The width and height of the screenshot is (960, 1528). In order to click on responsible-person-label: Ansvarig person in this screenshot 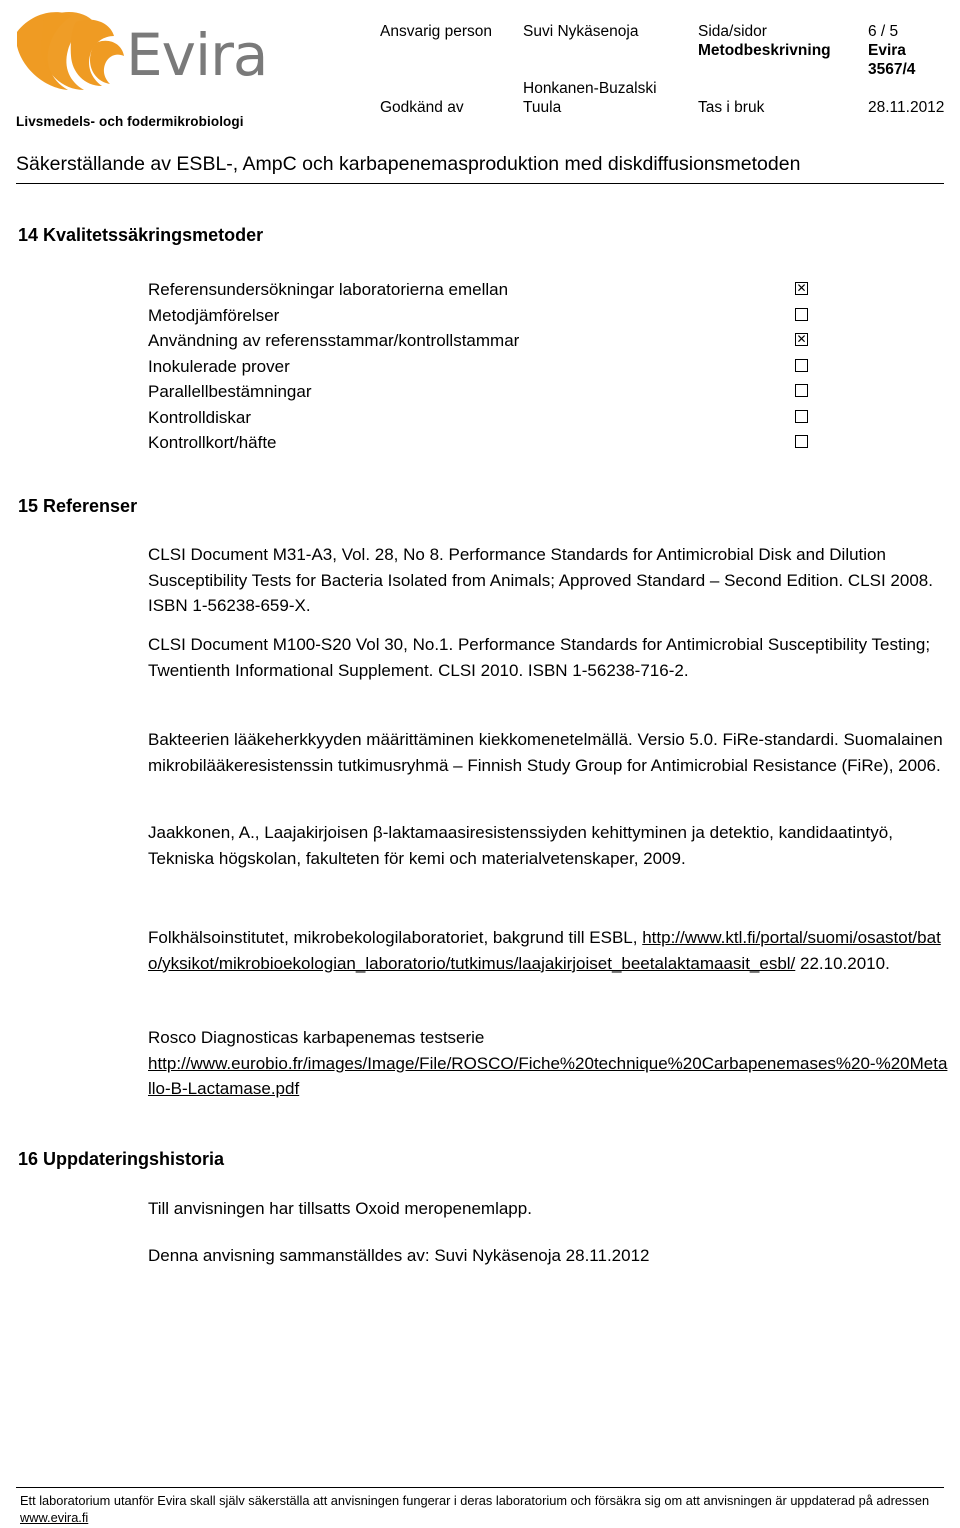, I will do `click(436, 31)`.